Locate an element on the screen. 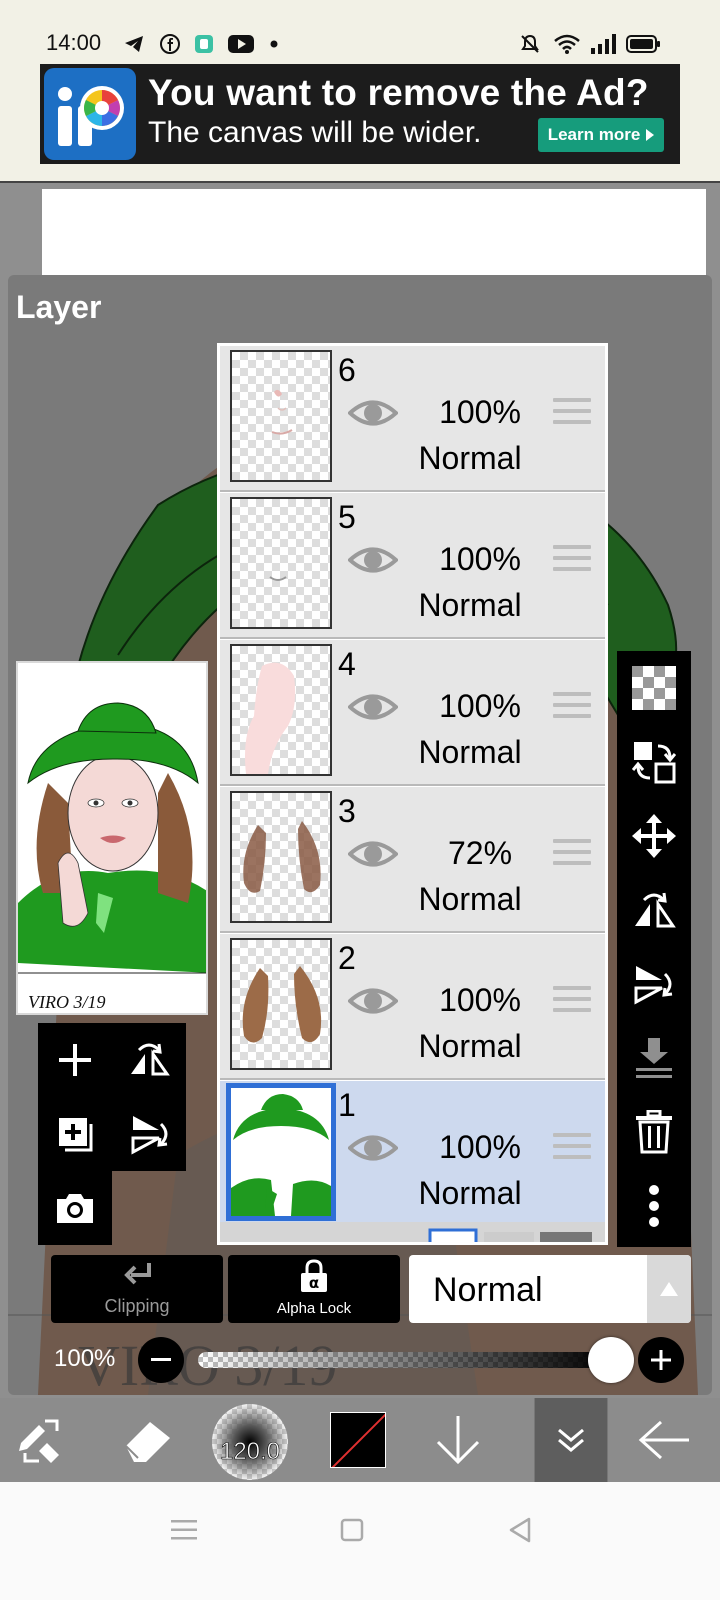 This screenshot has width=720, height=1600. flip-vertical-button is located at coordinates (149, 1134).